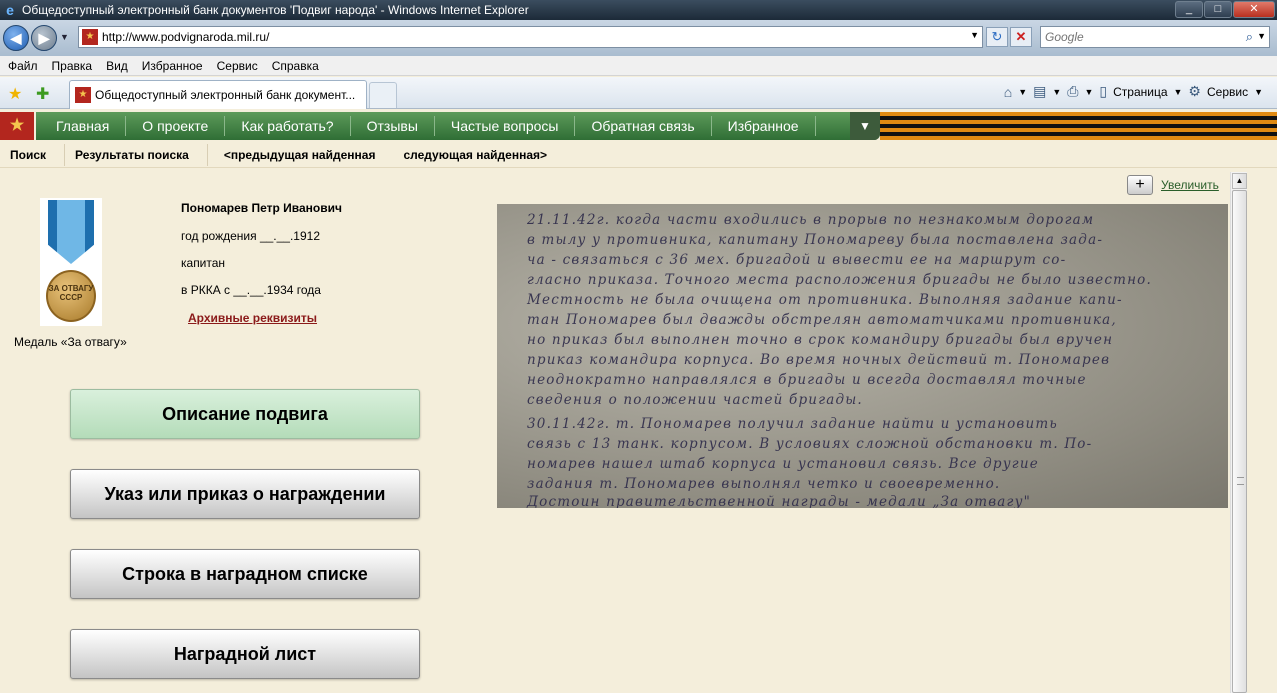  Describe the element at coordinates (1190, 185) in the screenshot. I see `zoom-link: Увеличить` at that location.